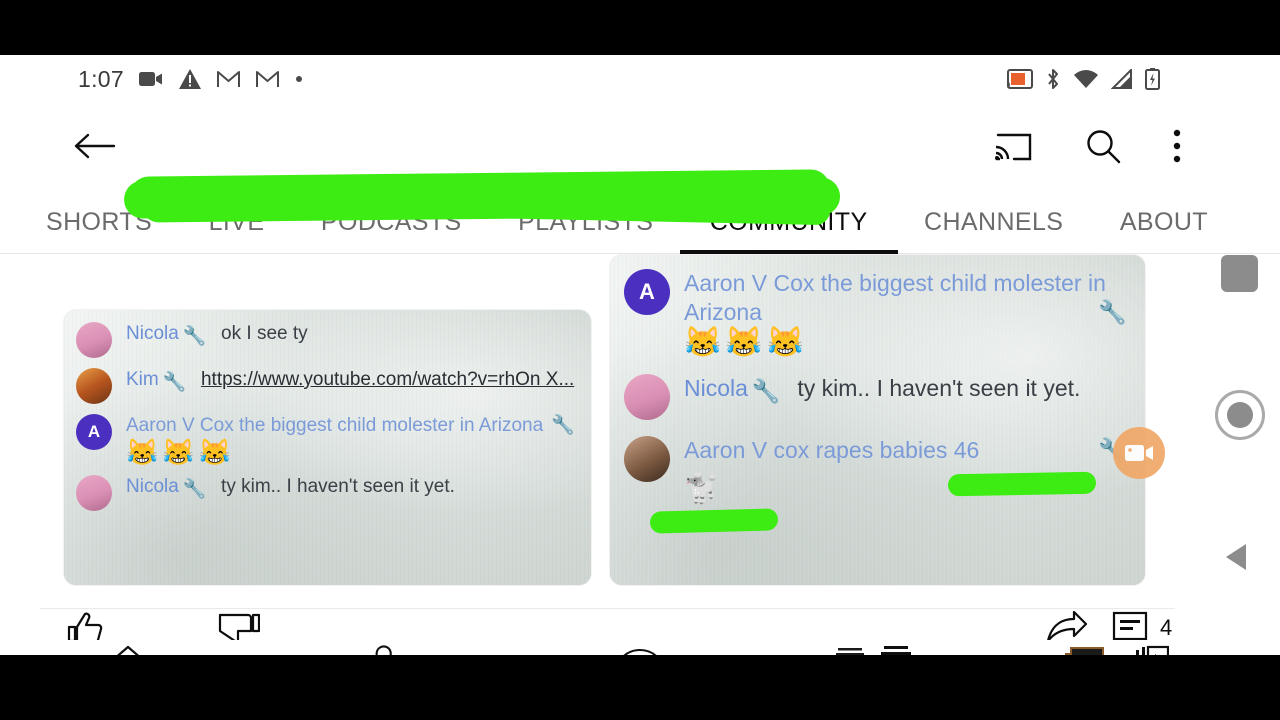 This screenshot has height=720, width=1280. What do you see at coordinates (94, 146) in the screenshot?
I see `back-button` at bounding box center [94, 146].